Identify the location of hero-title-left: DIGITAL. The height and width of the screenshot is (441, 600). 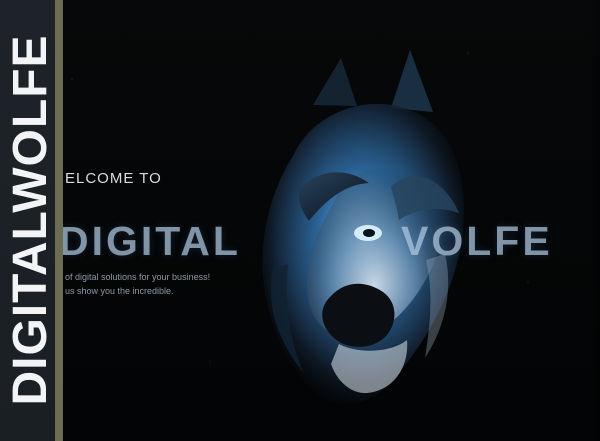
(150, 241).